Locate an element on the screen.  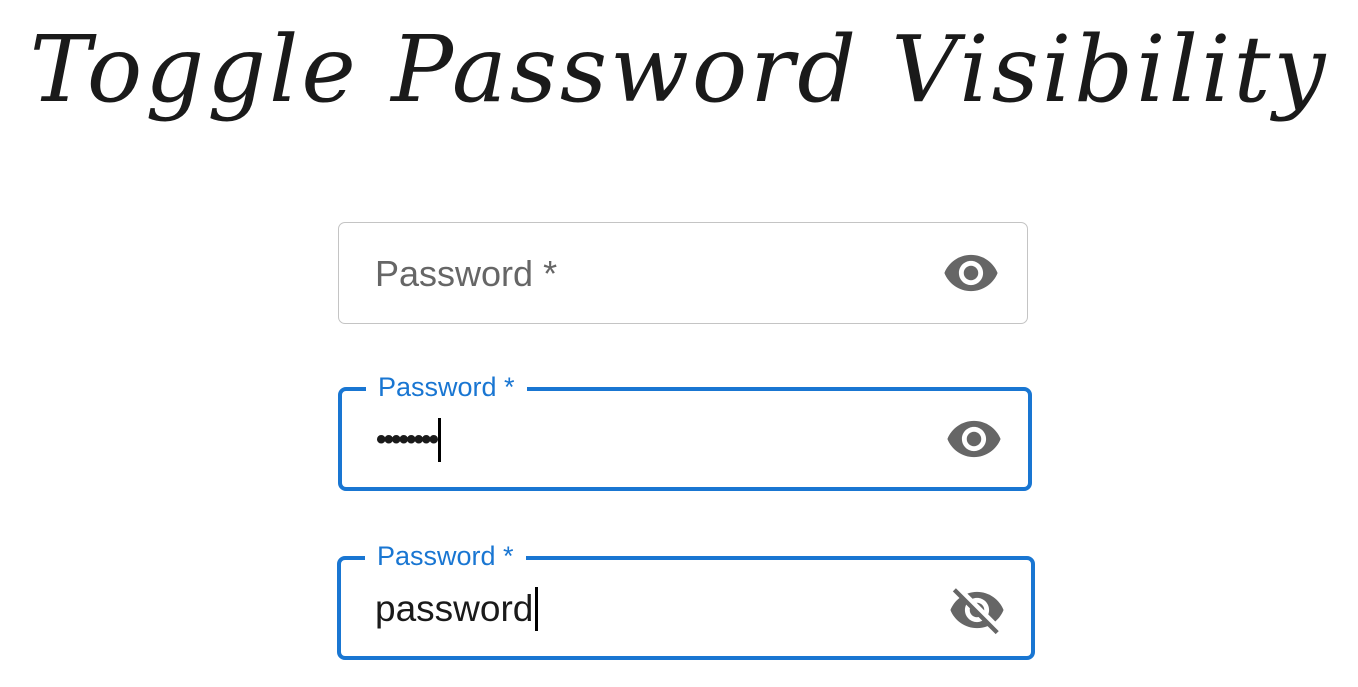
eye-off-icon is located at coordinates (977, 611).